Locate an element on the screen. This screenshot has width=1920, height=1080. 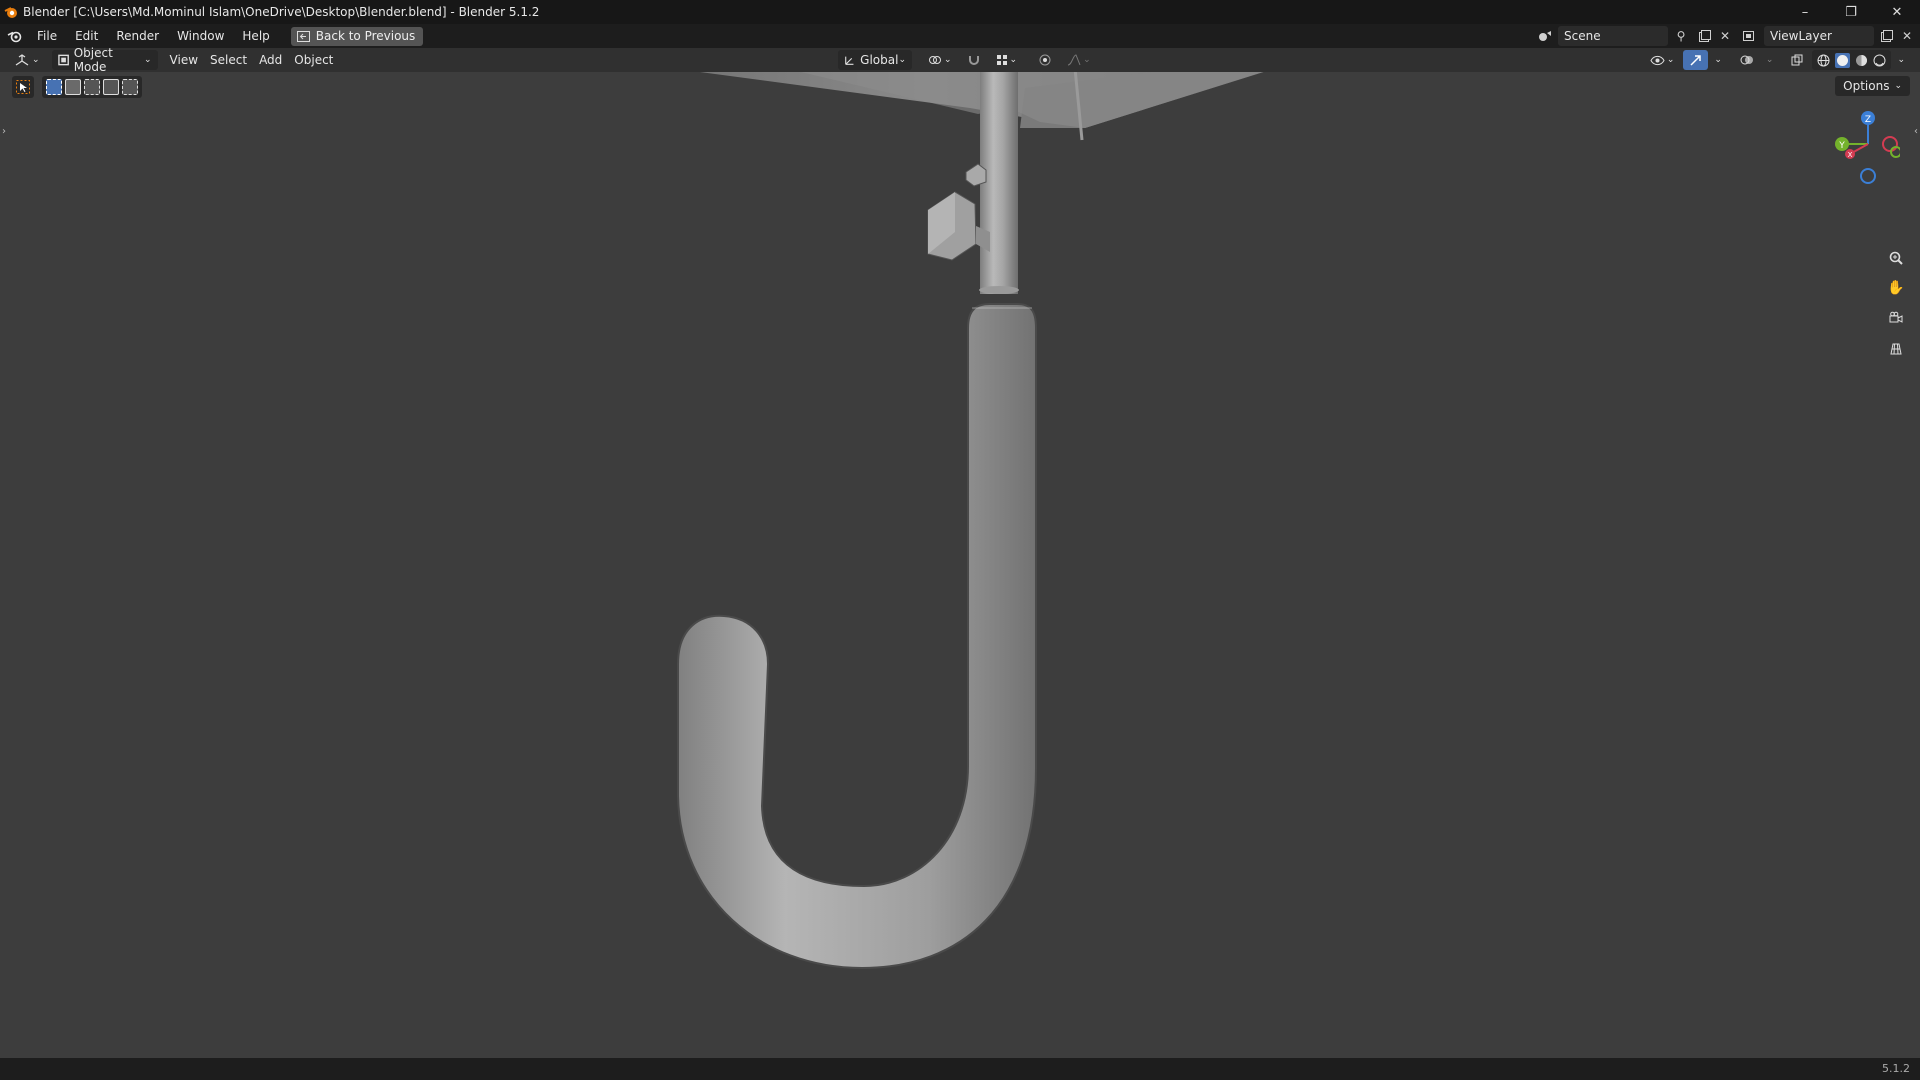
new-view-layer-icon is located at coordinates (1887, 36).